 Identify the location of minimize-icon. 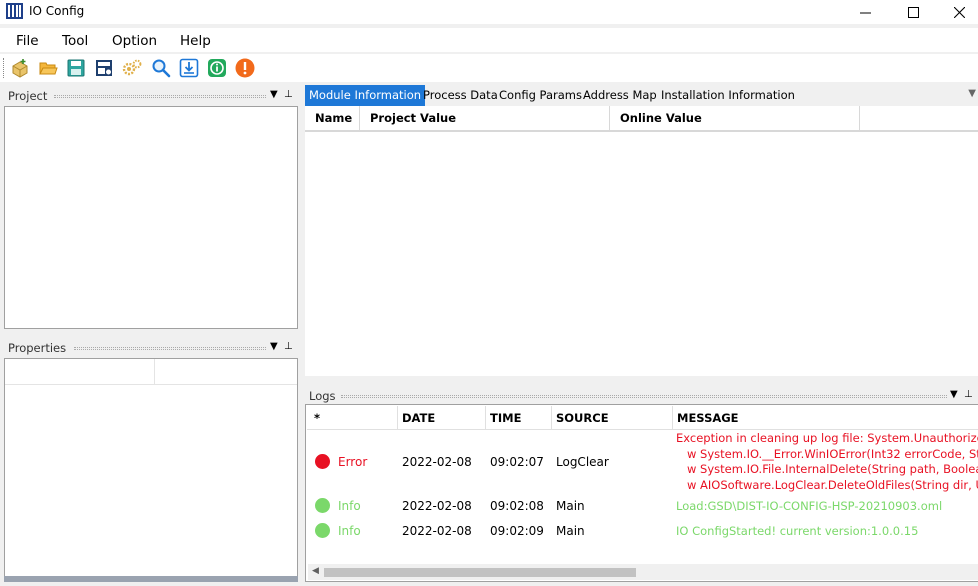
(865, 12).